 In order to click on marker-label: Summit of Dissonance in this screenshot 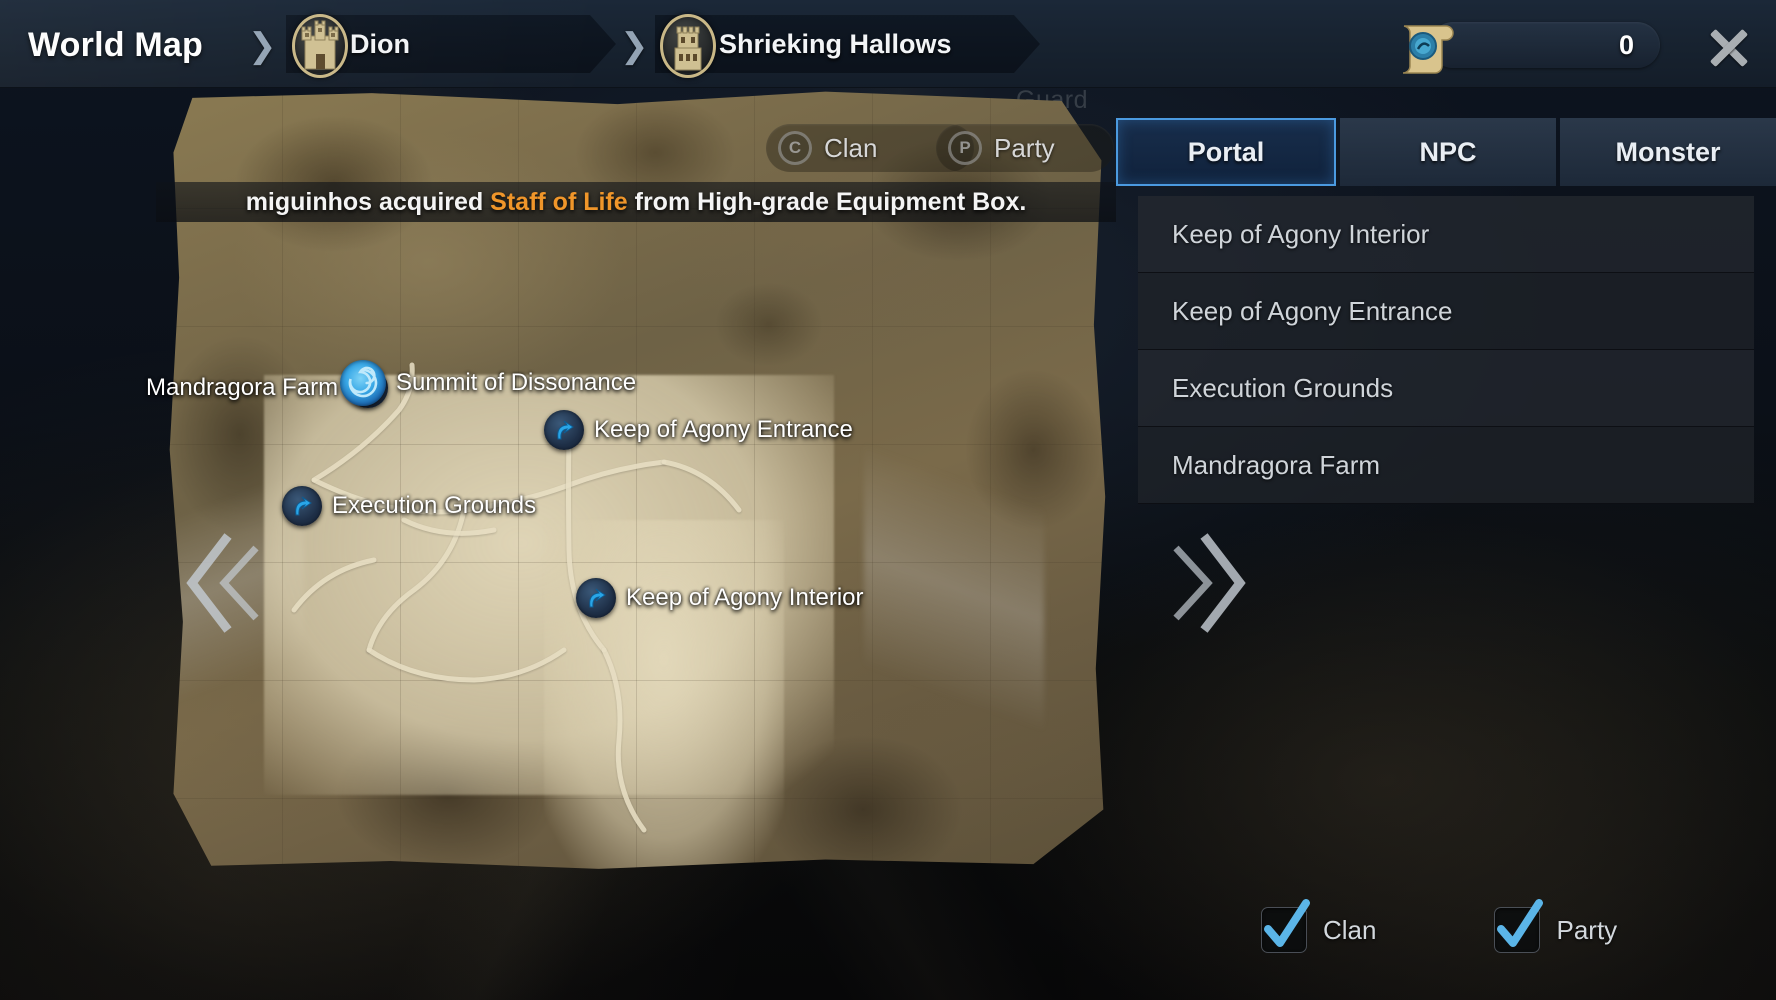, I will do `click(516, 382)`.